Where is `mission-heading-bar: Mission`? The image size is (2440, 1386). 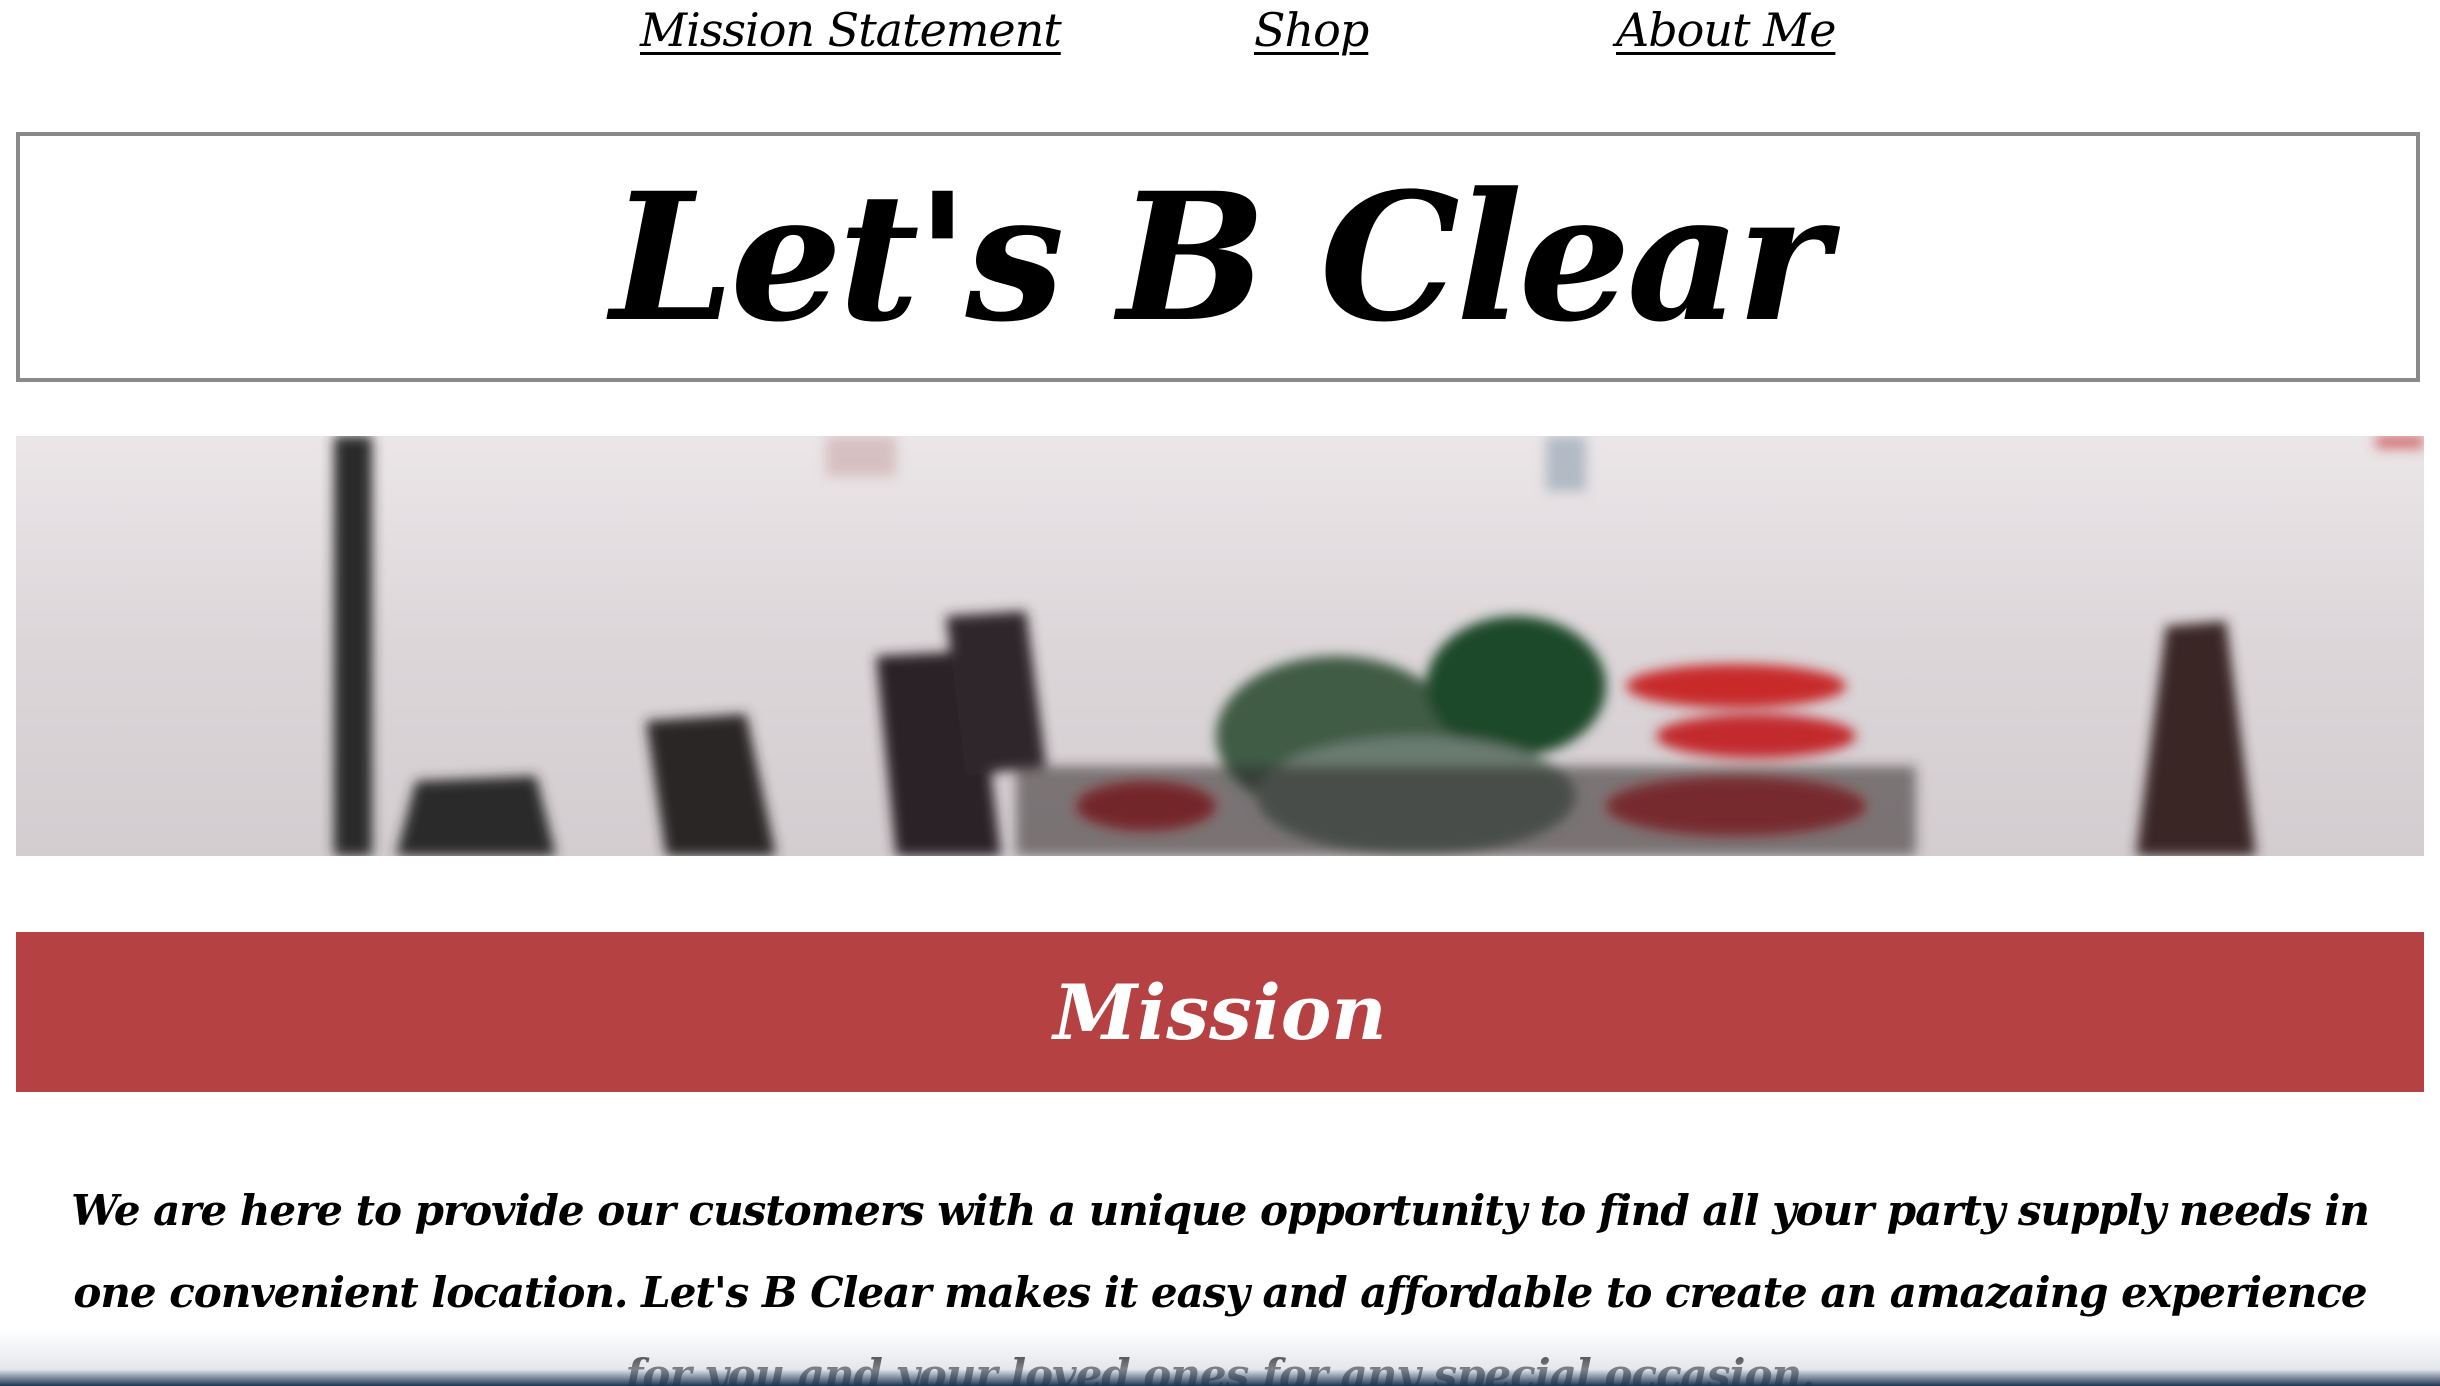 mission-heading-bar: Mission is located at coordinates (1220, 1012).